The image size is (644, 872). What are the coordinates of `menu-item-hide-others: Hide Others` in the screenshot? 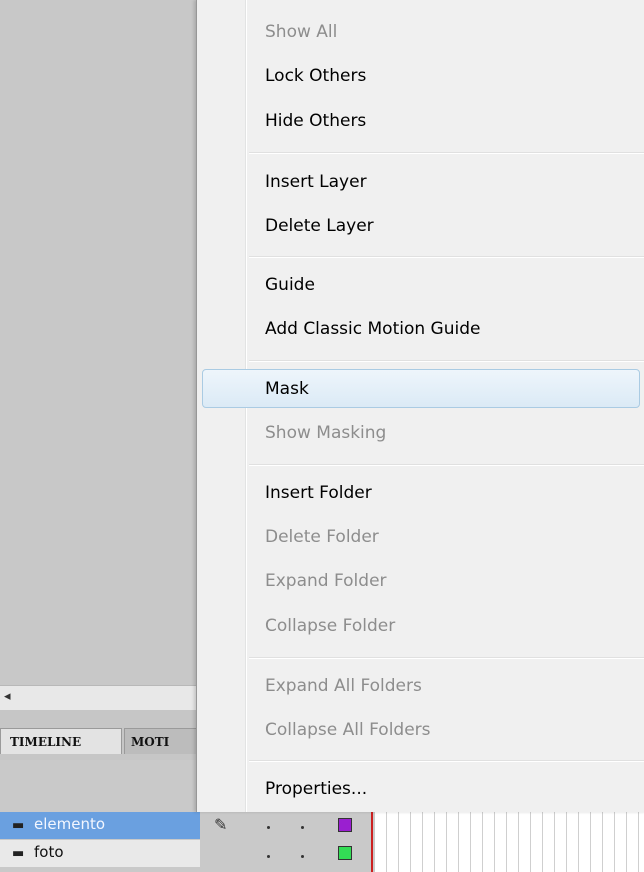 It's located at (315, 121).